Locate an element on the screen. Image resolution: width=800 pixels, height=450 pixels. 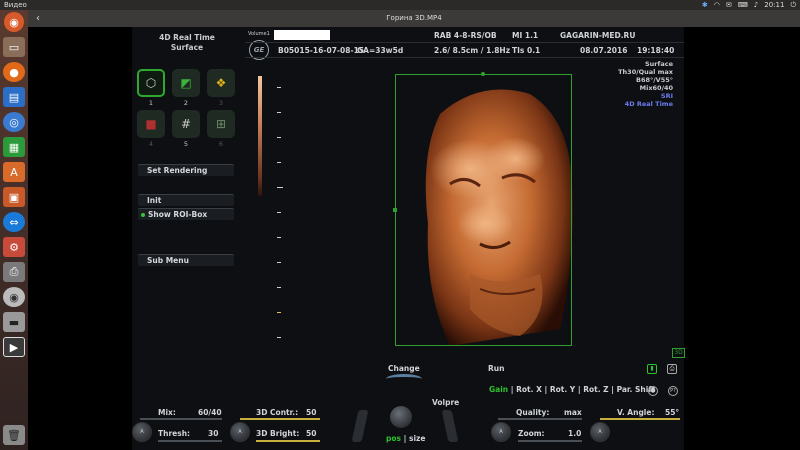
dash-icon: ◉ is located at coordinates (14, 22).